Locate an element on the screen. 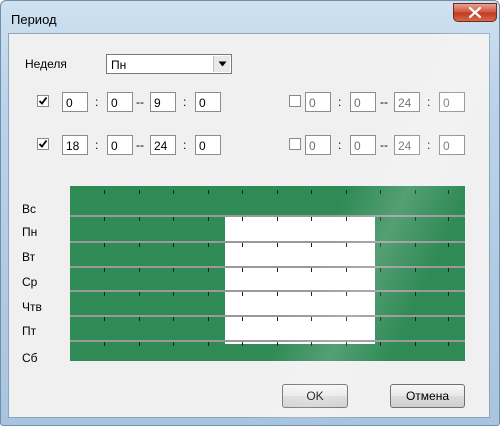 This screenshot has width=500, height=426. close-icon is located at coordinates (475, 12).